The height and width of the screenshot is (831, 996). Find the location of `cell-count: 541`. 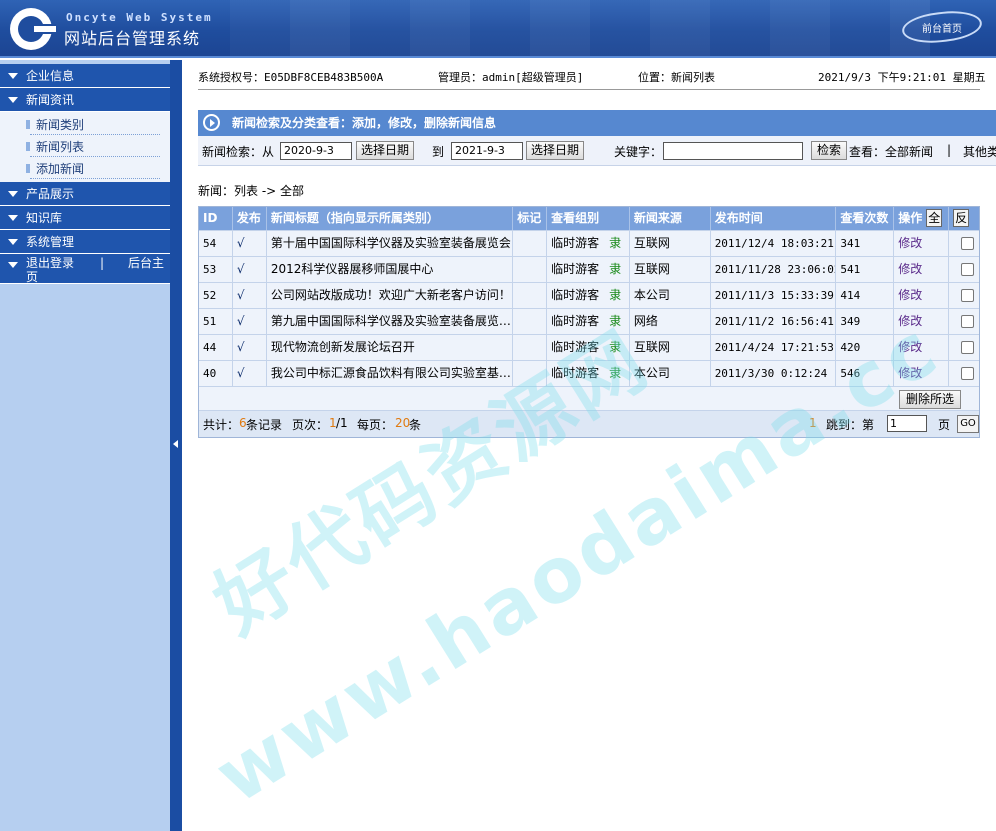

cell-count: 541 is located at coordinates (865, 269).